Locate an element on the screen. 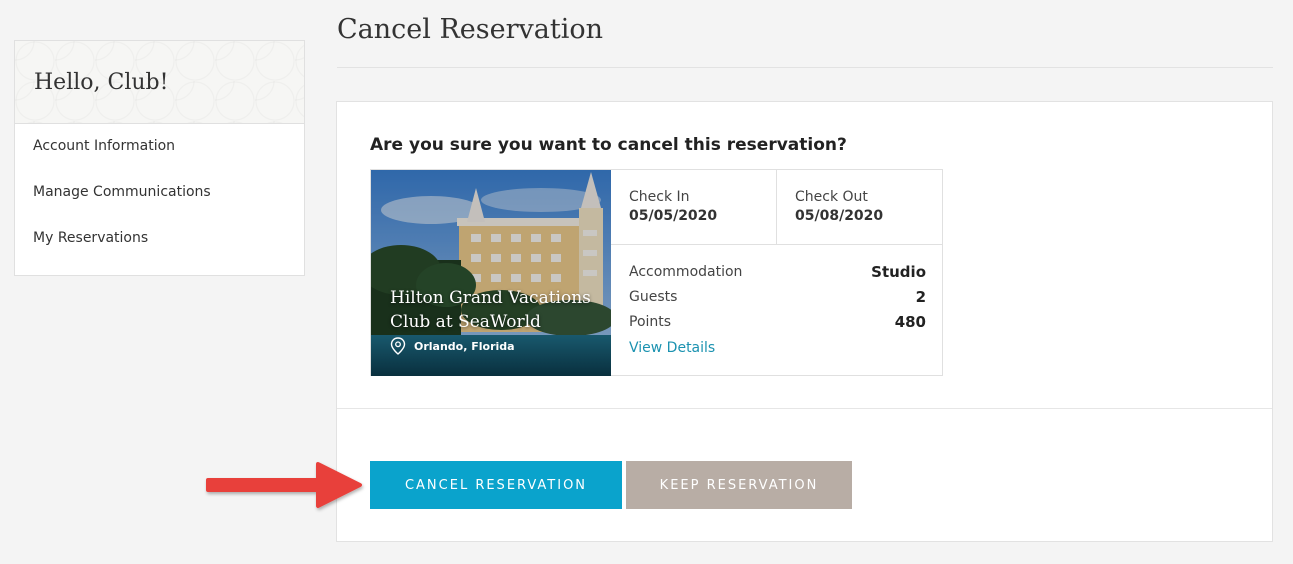  hotel-location: Orlando, Florida is located at coordinates (452, 346).